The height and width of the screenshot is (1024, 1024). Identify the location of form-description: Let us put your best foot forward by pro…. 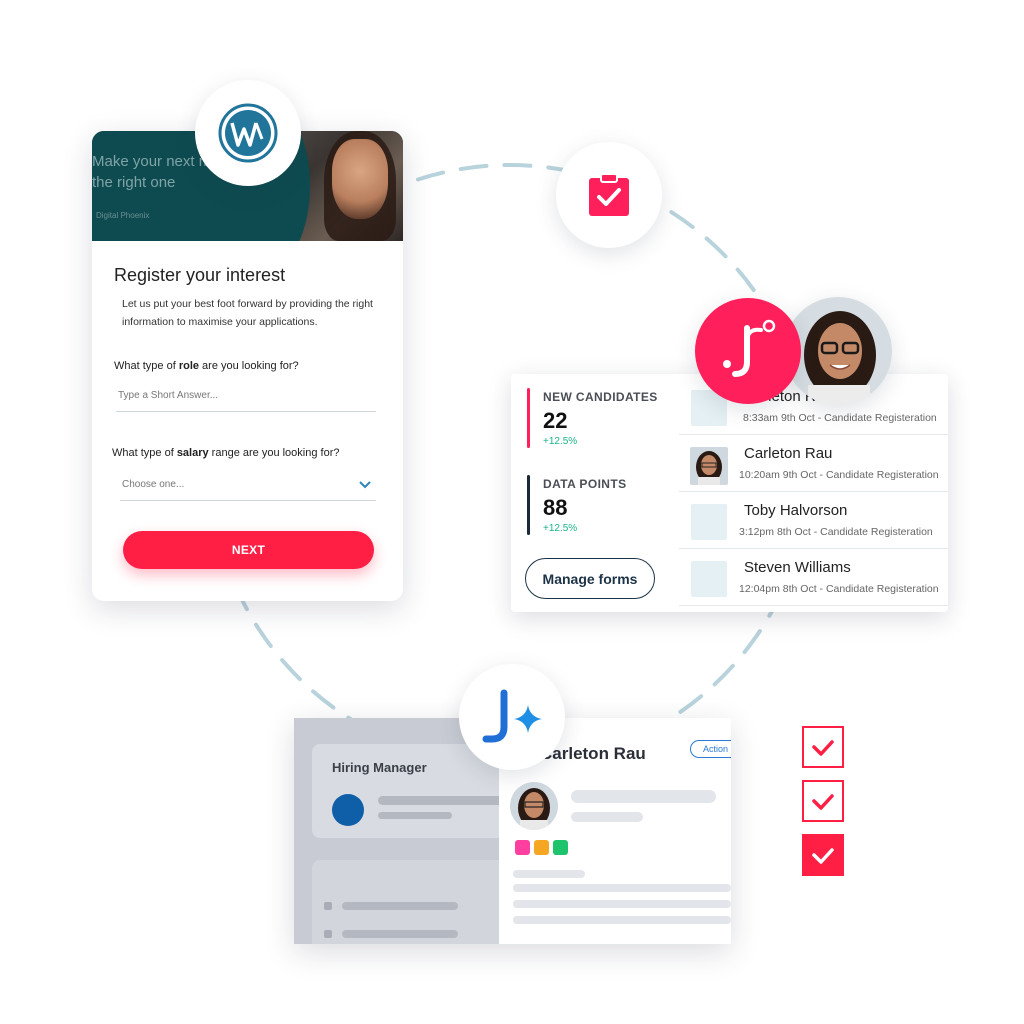
(247, 313).